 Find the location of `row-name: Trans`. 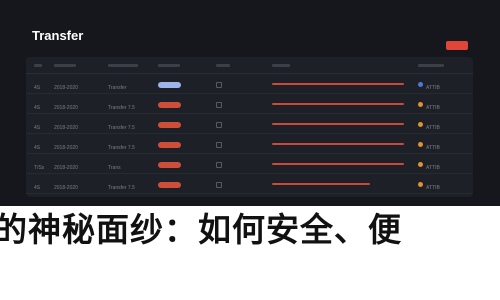

row-name: Trans is located at coordinates (114, 168).